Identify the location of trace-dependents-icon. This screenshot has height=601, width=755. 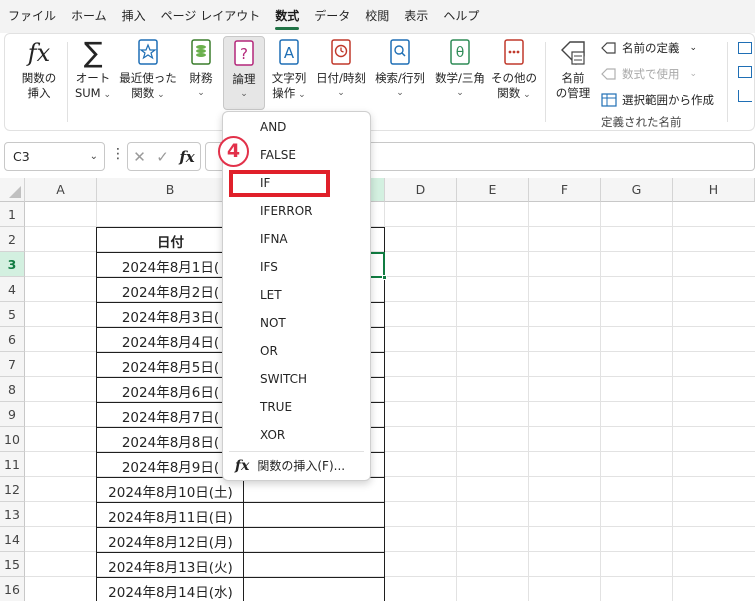
(745, 72).